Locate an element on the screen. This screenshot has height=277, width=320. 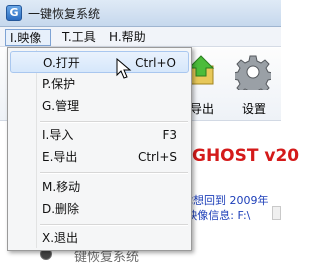
export-label: 导出 is located at coordinates (202, 108).